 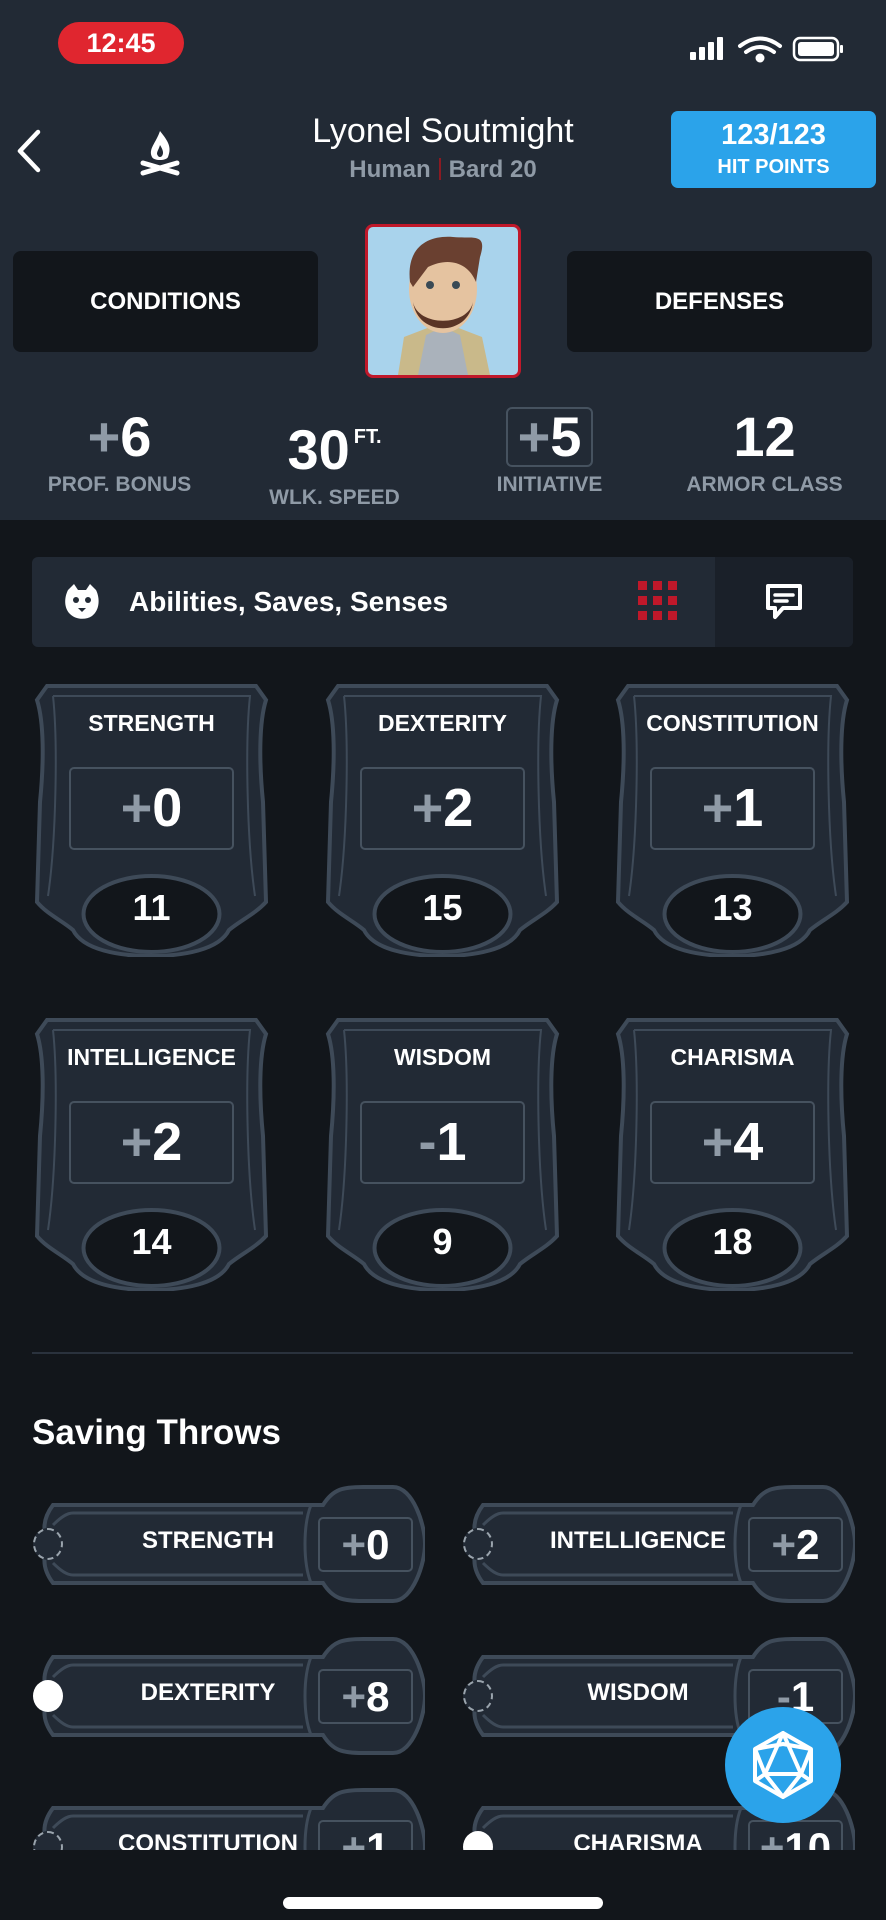 I want to click on ability-modifier: +0, so click(x=151, y=808).